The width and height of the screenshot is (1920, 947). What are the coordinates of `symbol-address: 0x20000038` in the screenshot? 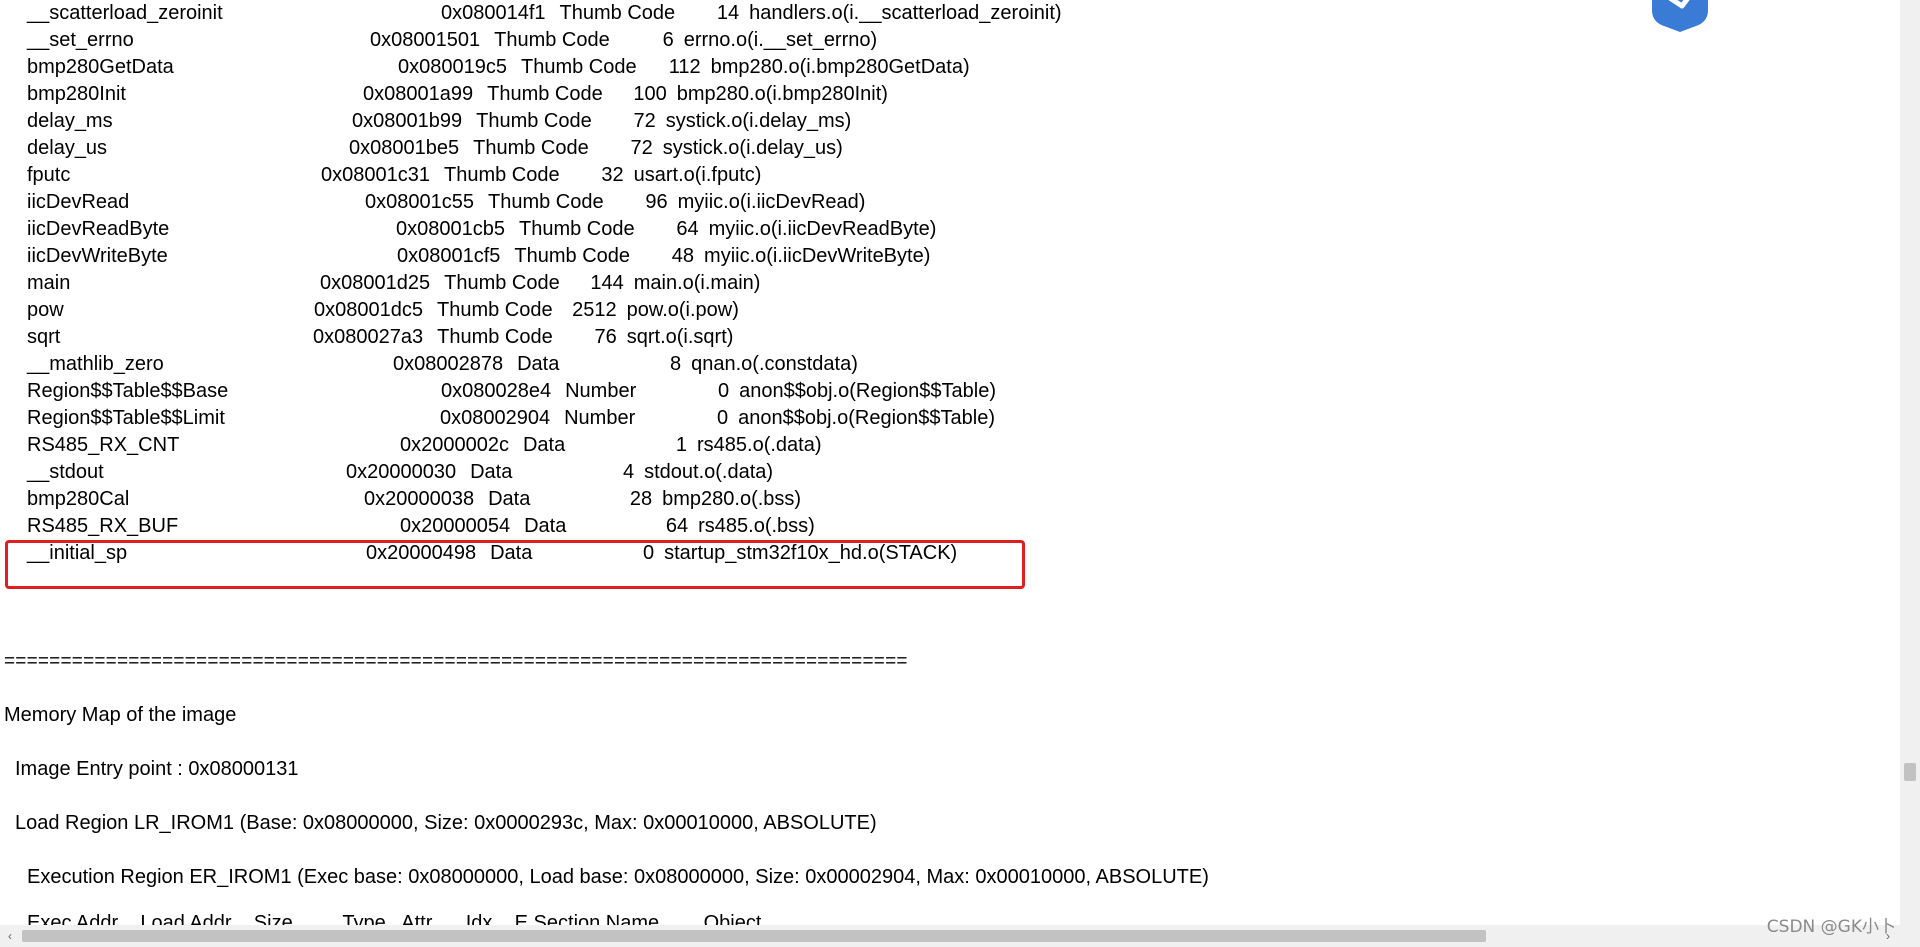 It's located at (419, 499).